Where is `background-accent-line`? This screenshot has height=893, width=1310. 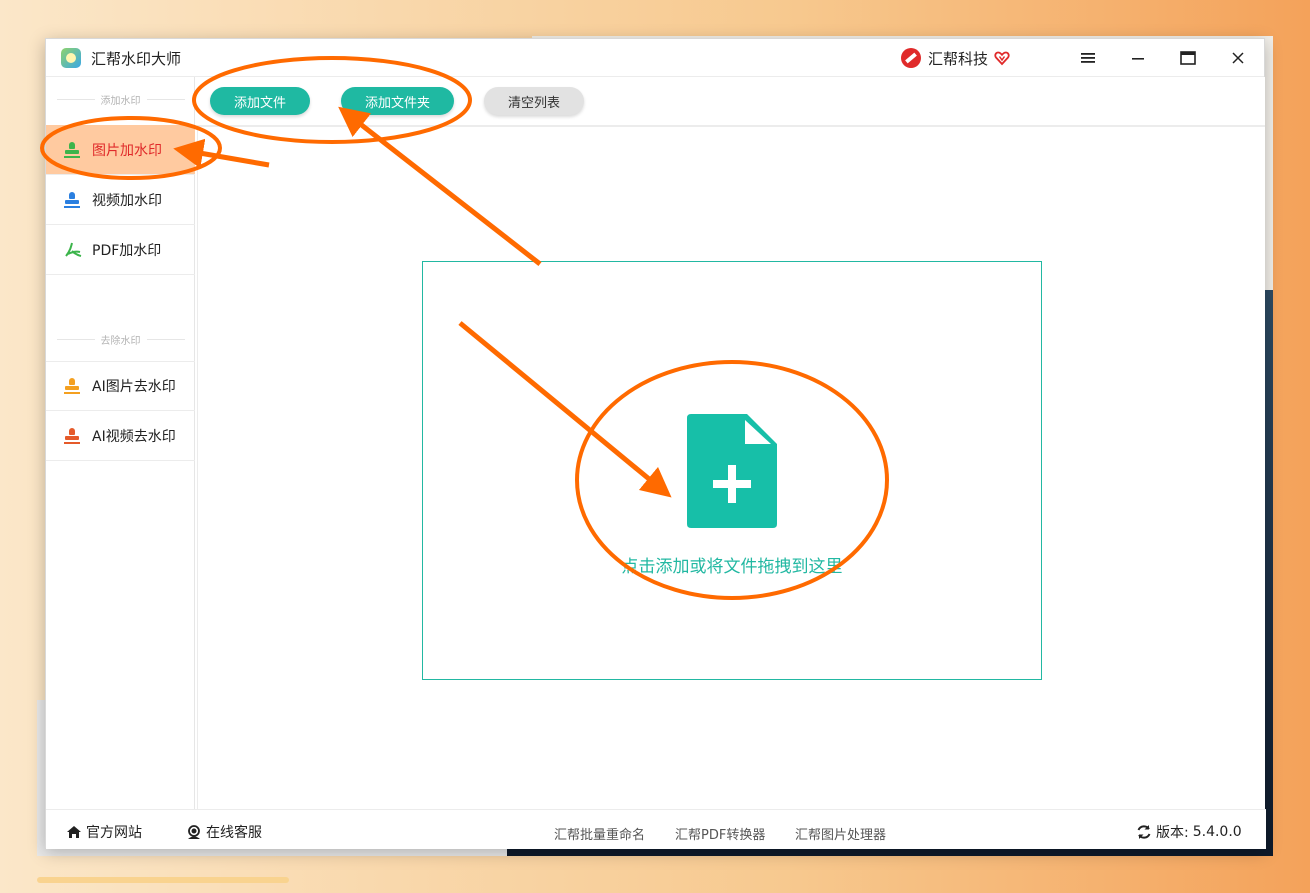
background-accent-line is located at coordinates (163, 880).